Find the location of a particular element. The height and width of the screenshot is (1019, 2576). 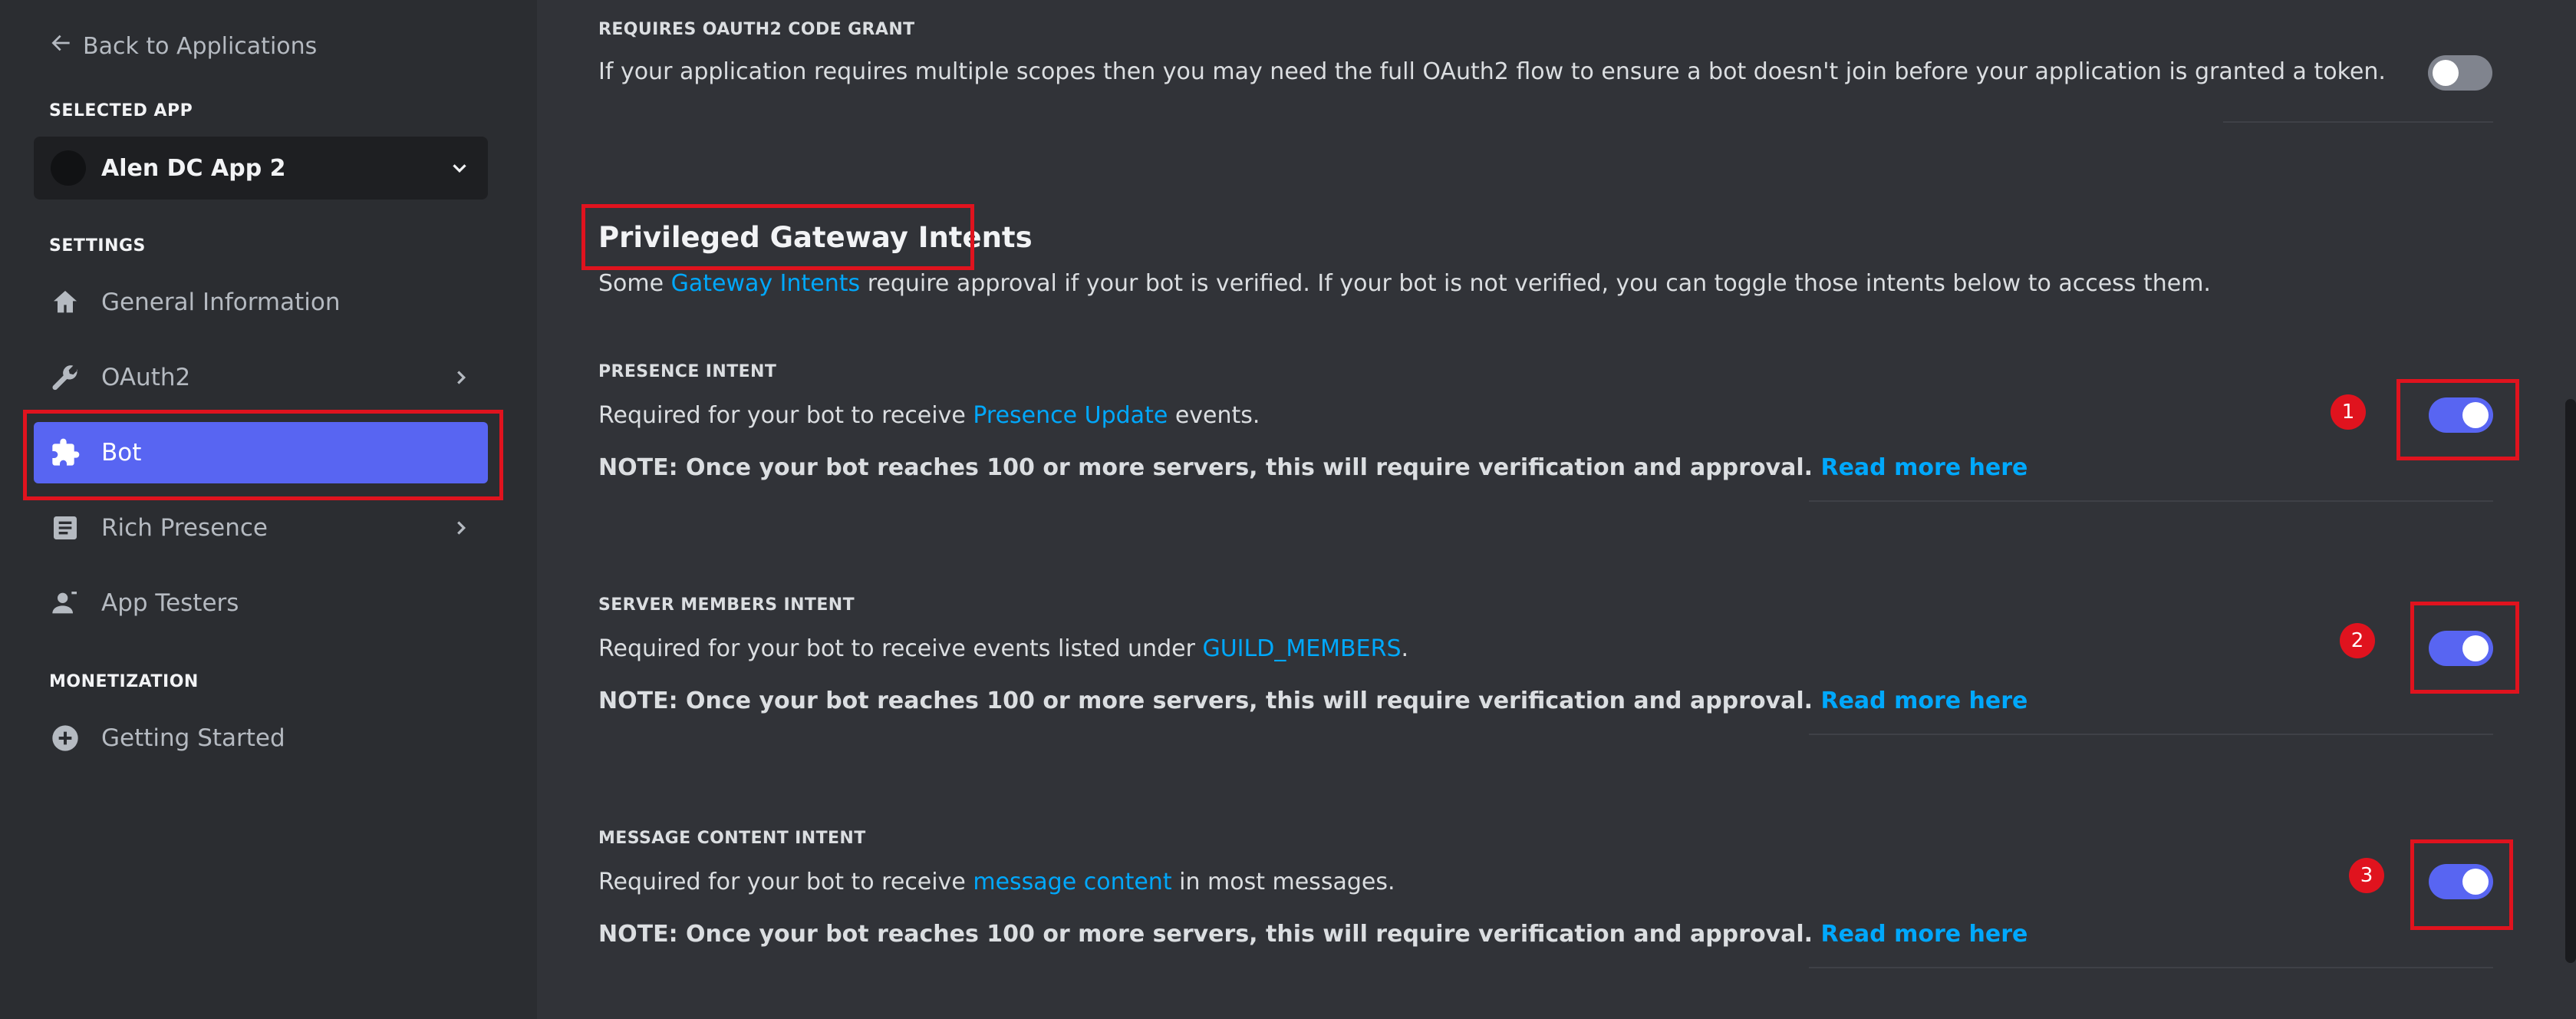

presence-intent-title: PRESENCE INTENT is located at coordinates (687, 371).